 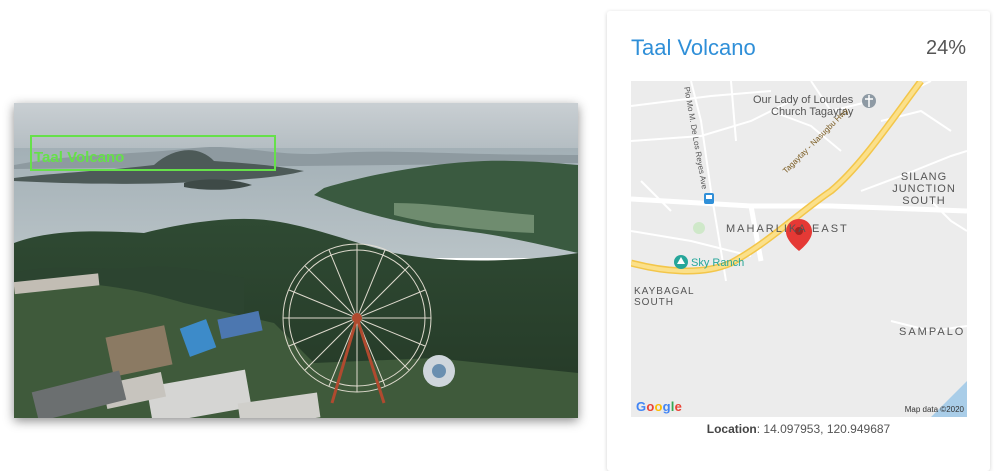 I want to click on map-label-sky-ranch: Sky Ranch, so click(x=717, y=263).